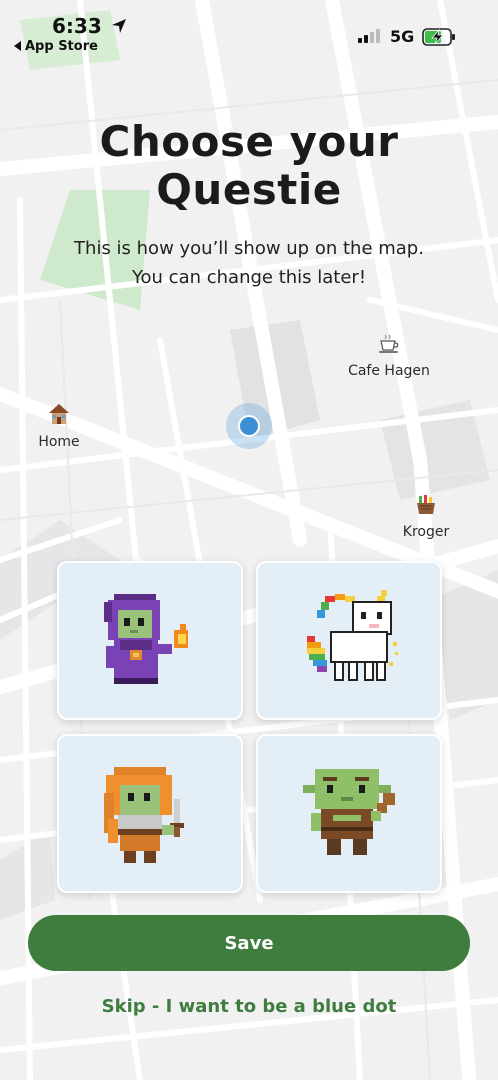  Describe the element at coordinates (249, 1006) in the screenshot. I see `skip-blue-dot-link: Skip - I want to be a blue dot` at that location.